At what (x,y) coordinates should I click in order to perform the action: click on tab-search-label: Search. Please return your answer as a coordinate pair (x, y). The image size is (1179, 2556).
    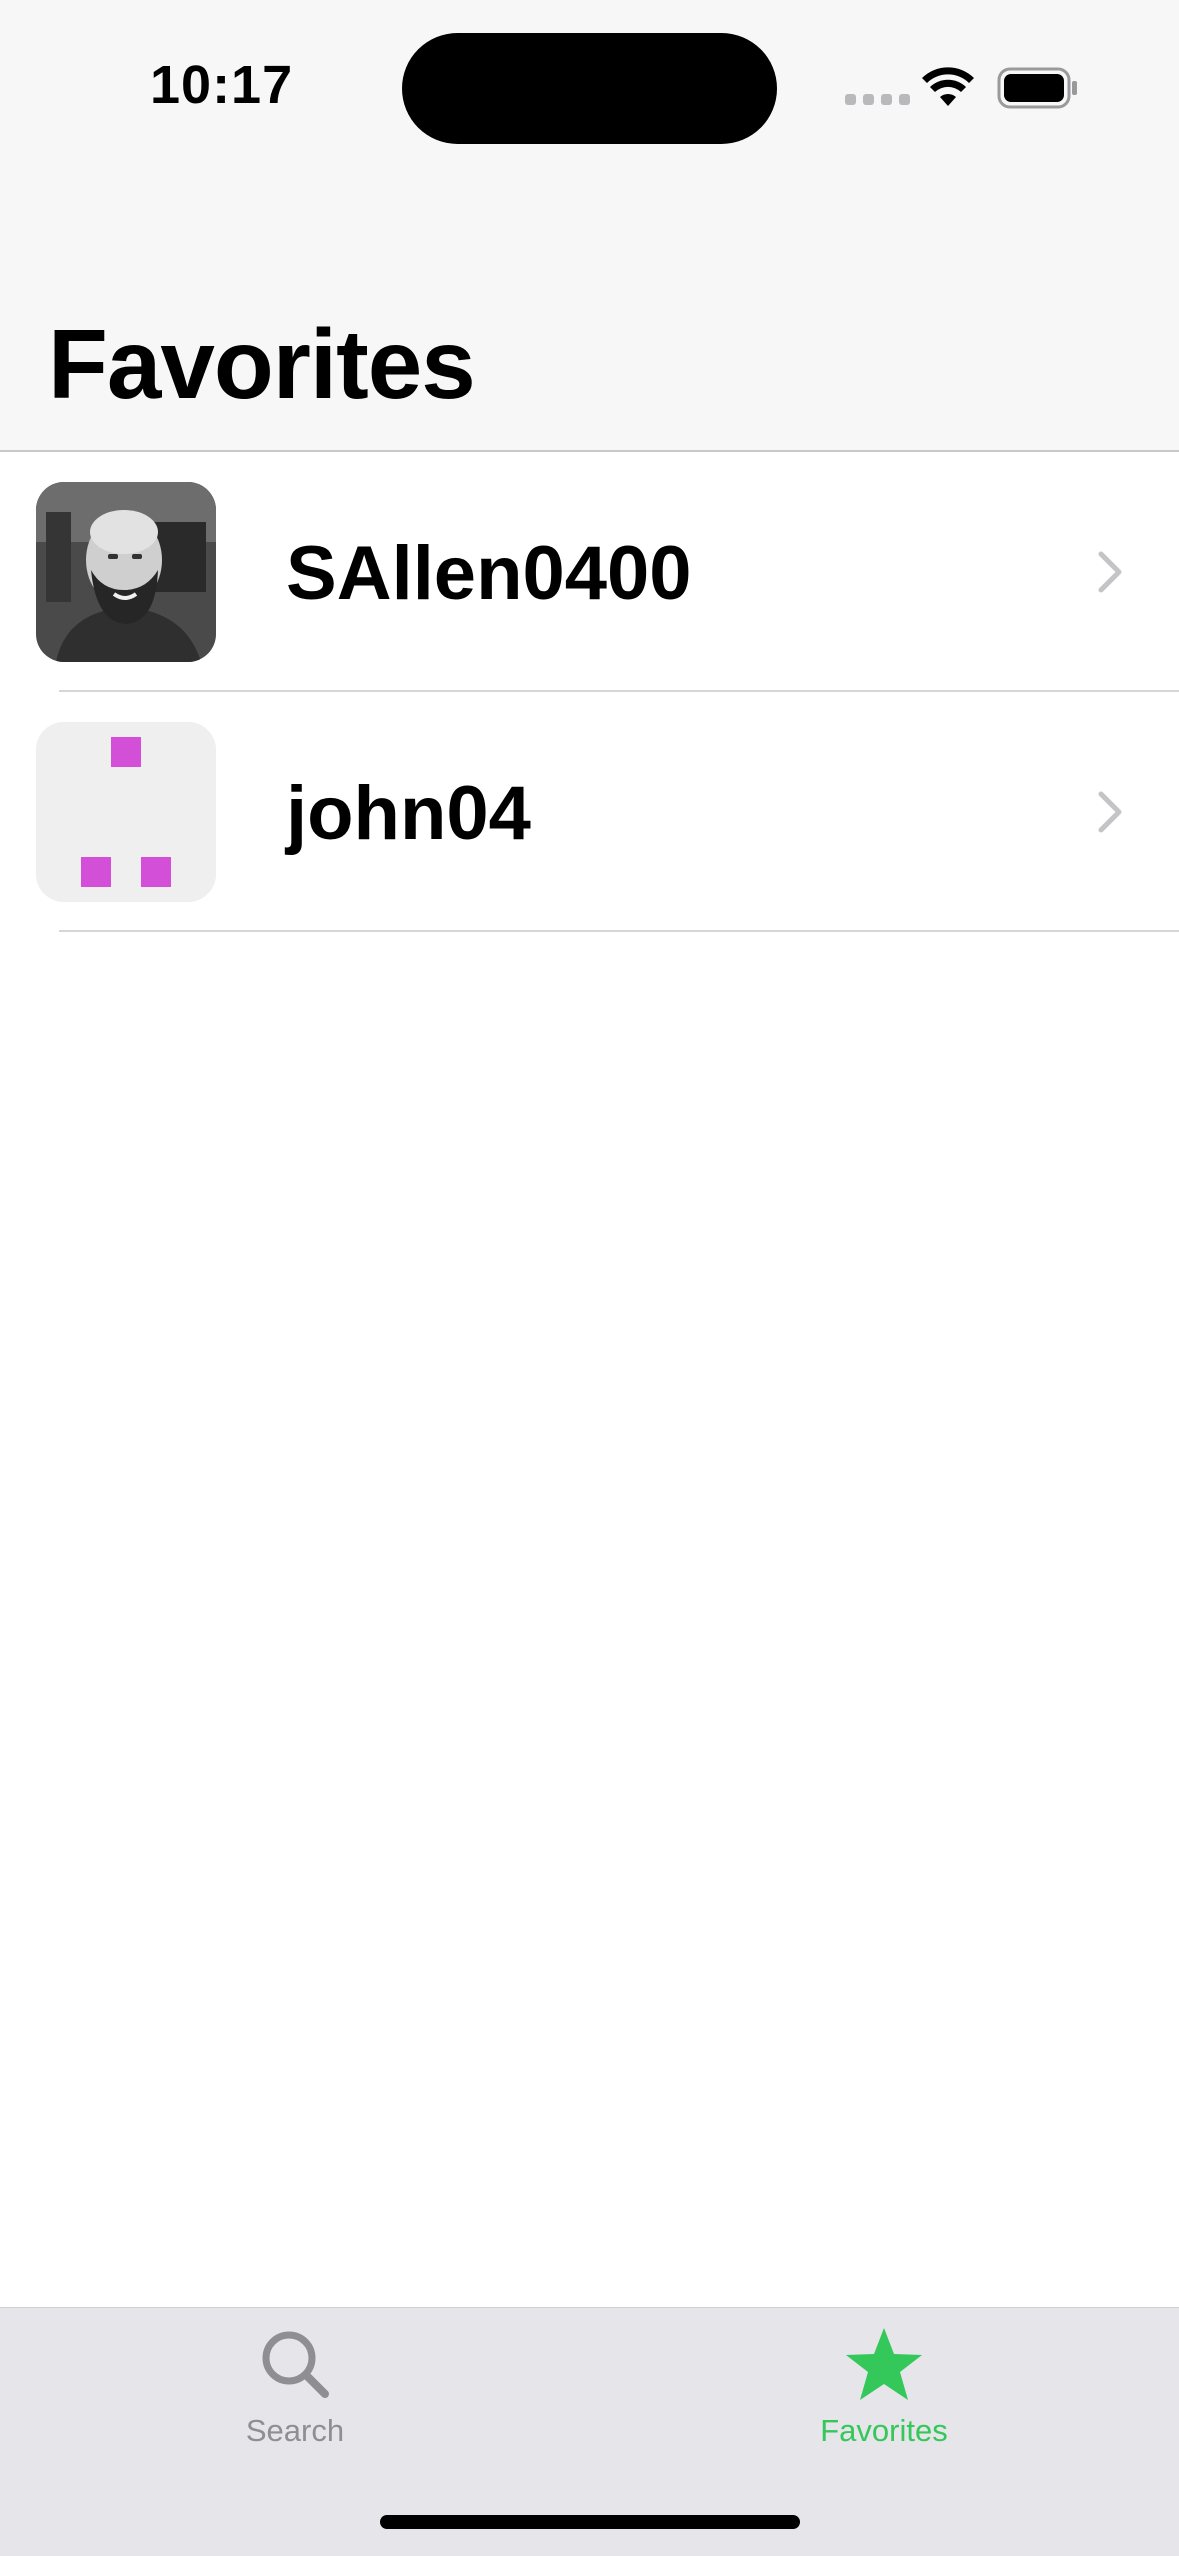
    Looking at the image, I should click on (295, 2430).